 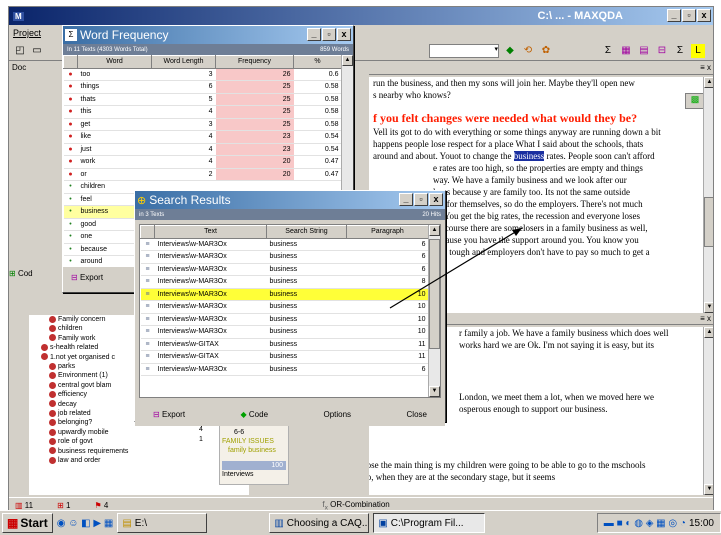 What do you see at coordinates (85, 523) in the screenshot?
I see `quicklaunch-icons: ◉ ☺ ◧ ▶ ▦` at bounding box center [85, 523].